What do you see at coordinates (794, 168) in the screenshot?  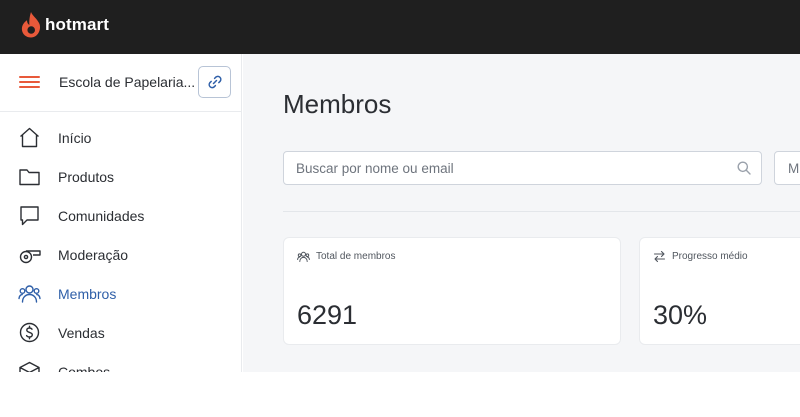 I see `filter-label: M` at bounding box center [794, 168].